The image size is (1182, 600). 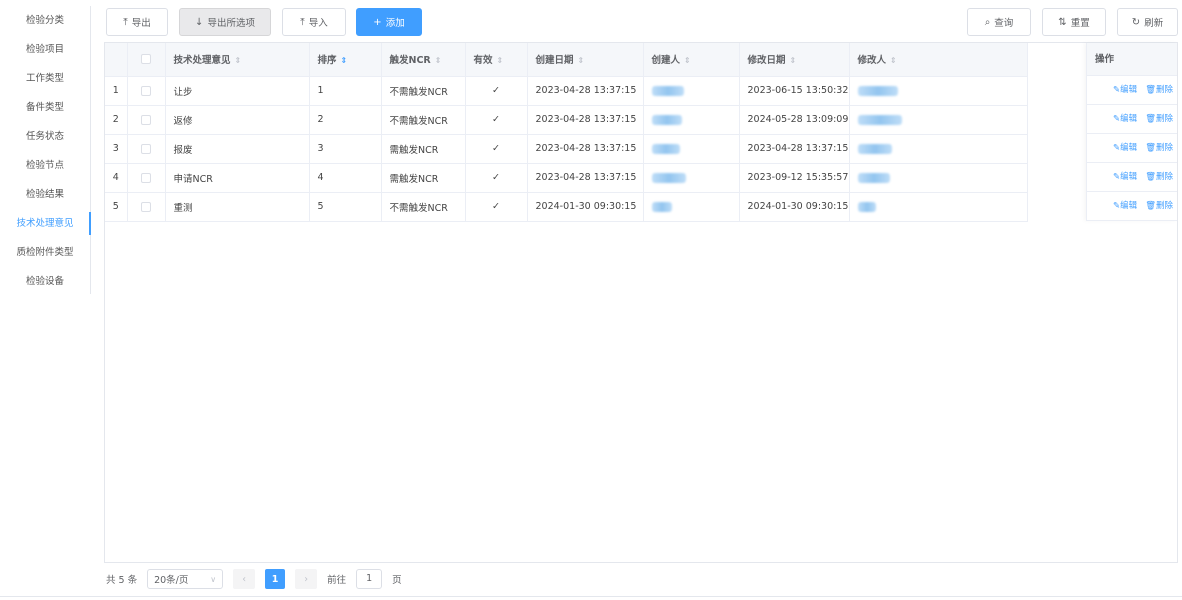 What do you see at coordinates (1132, 59) in the screenshot?
I see `actions-header: 操作` at bounding box center [1132, 59].